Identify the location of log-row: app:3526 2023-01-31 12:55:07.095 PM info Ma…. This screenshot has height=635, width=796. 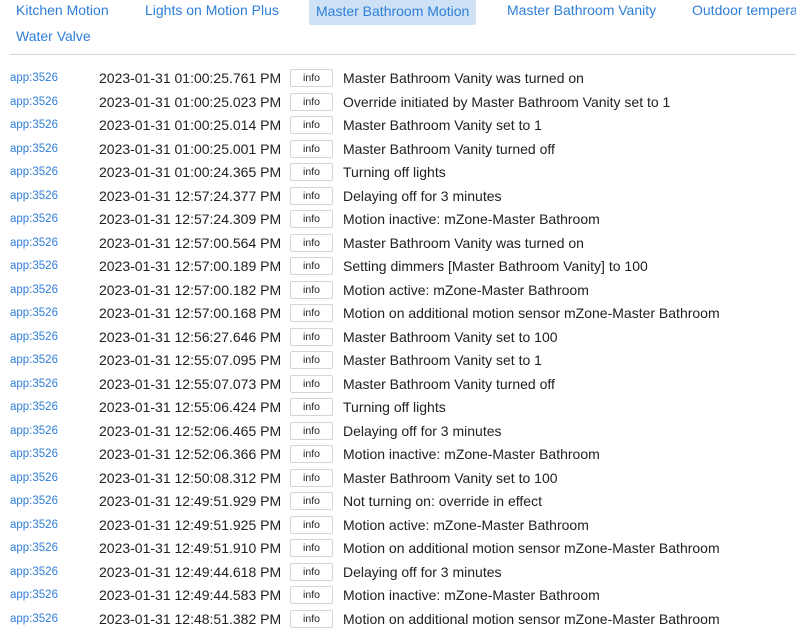
(398, 361).